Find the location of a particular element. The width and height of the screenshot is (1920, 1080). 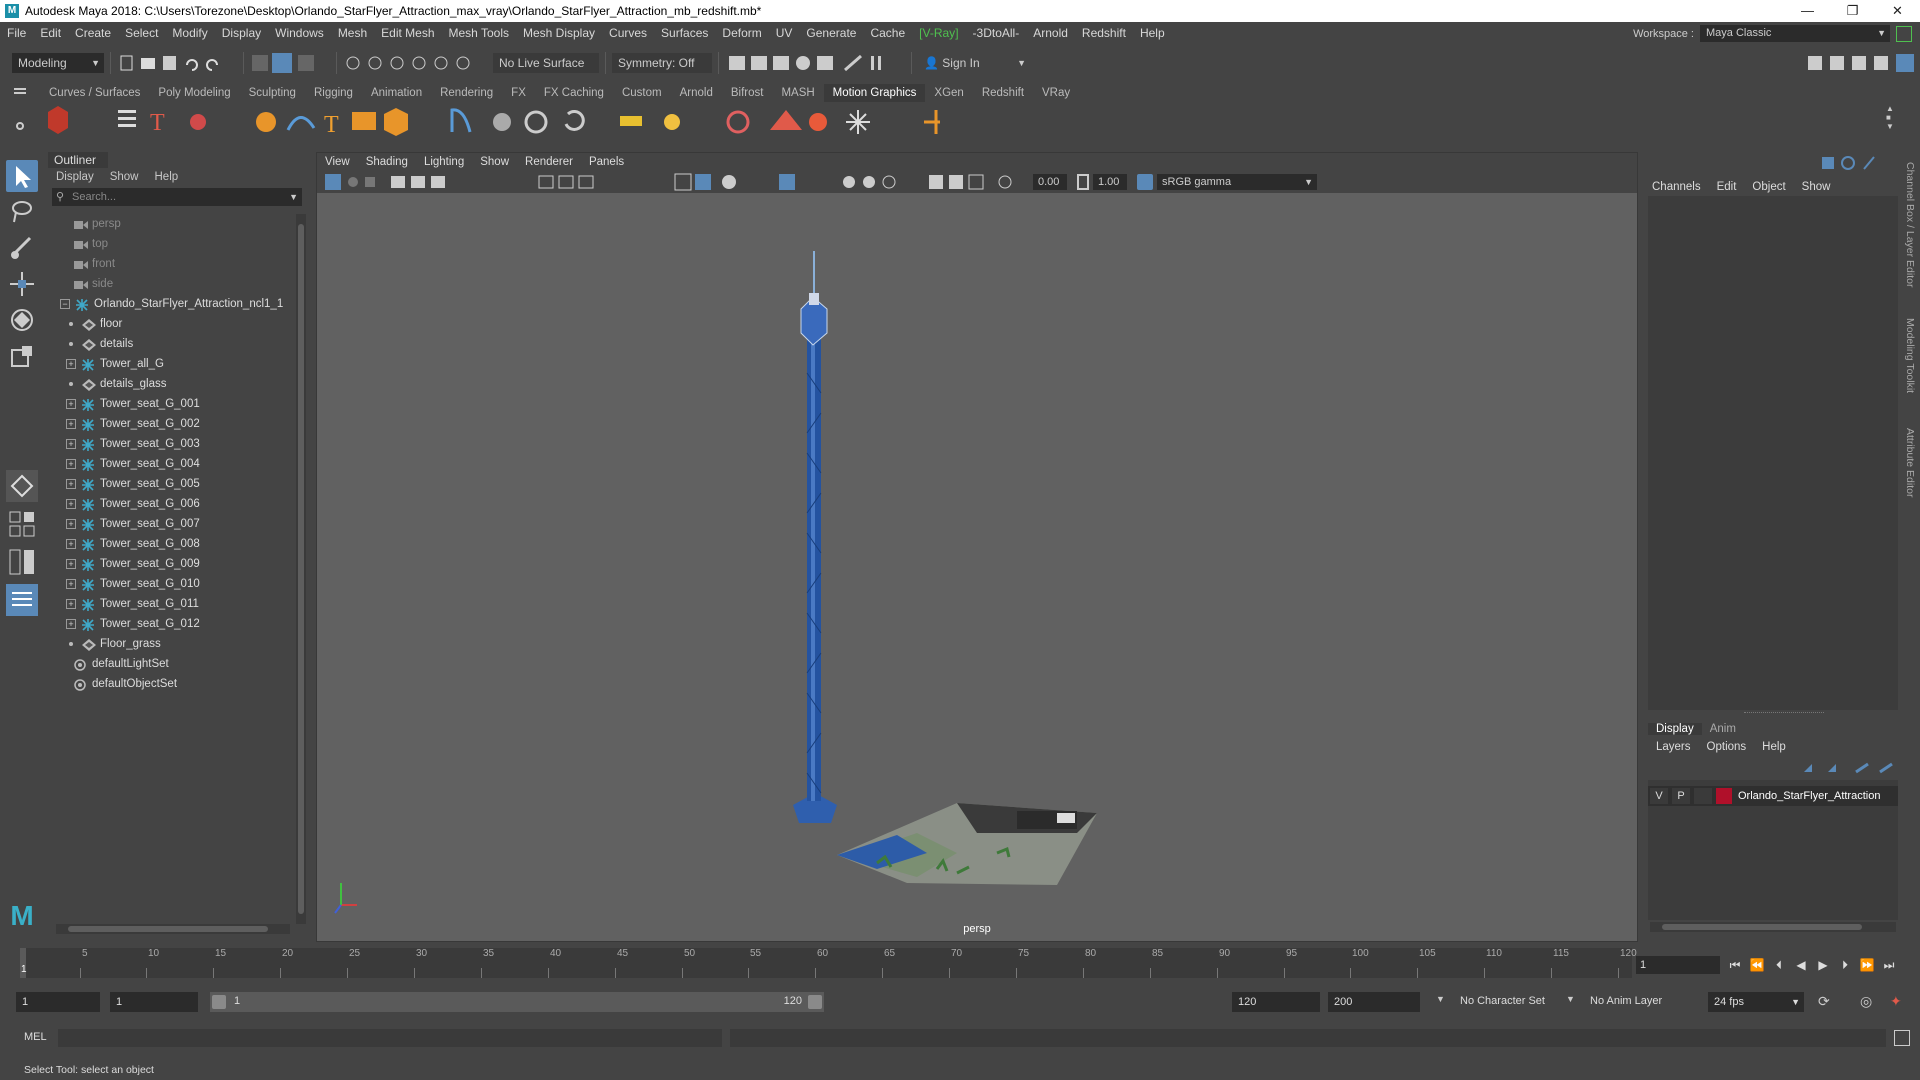

side-tab-channel-box: Channel Box / Layer Editor is located at coordinates (1910, 225).